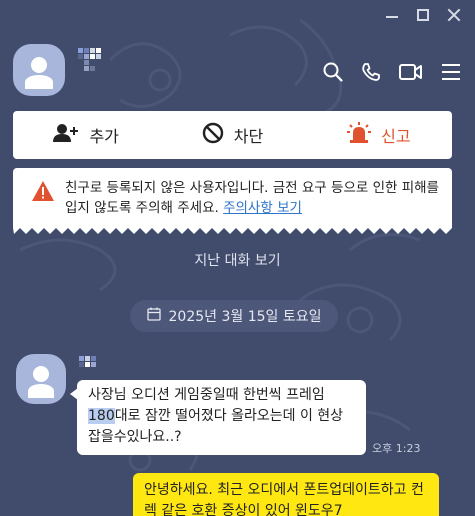  What do you see at coordinates (396, 448) in the screenshot?
I see `message-timestamp: 오후 1:23` at bounding box center [396, 448].